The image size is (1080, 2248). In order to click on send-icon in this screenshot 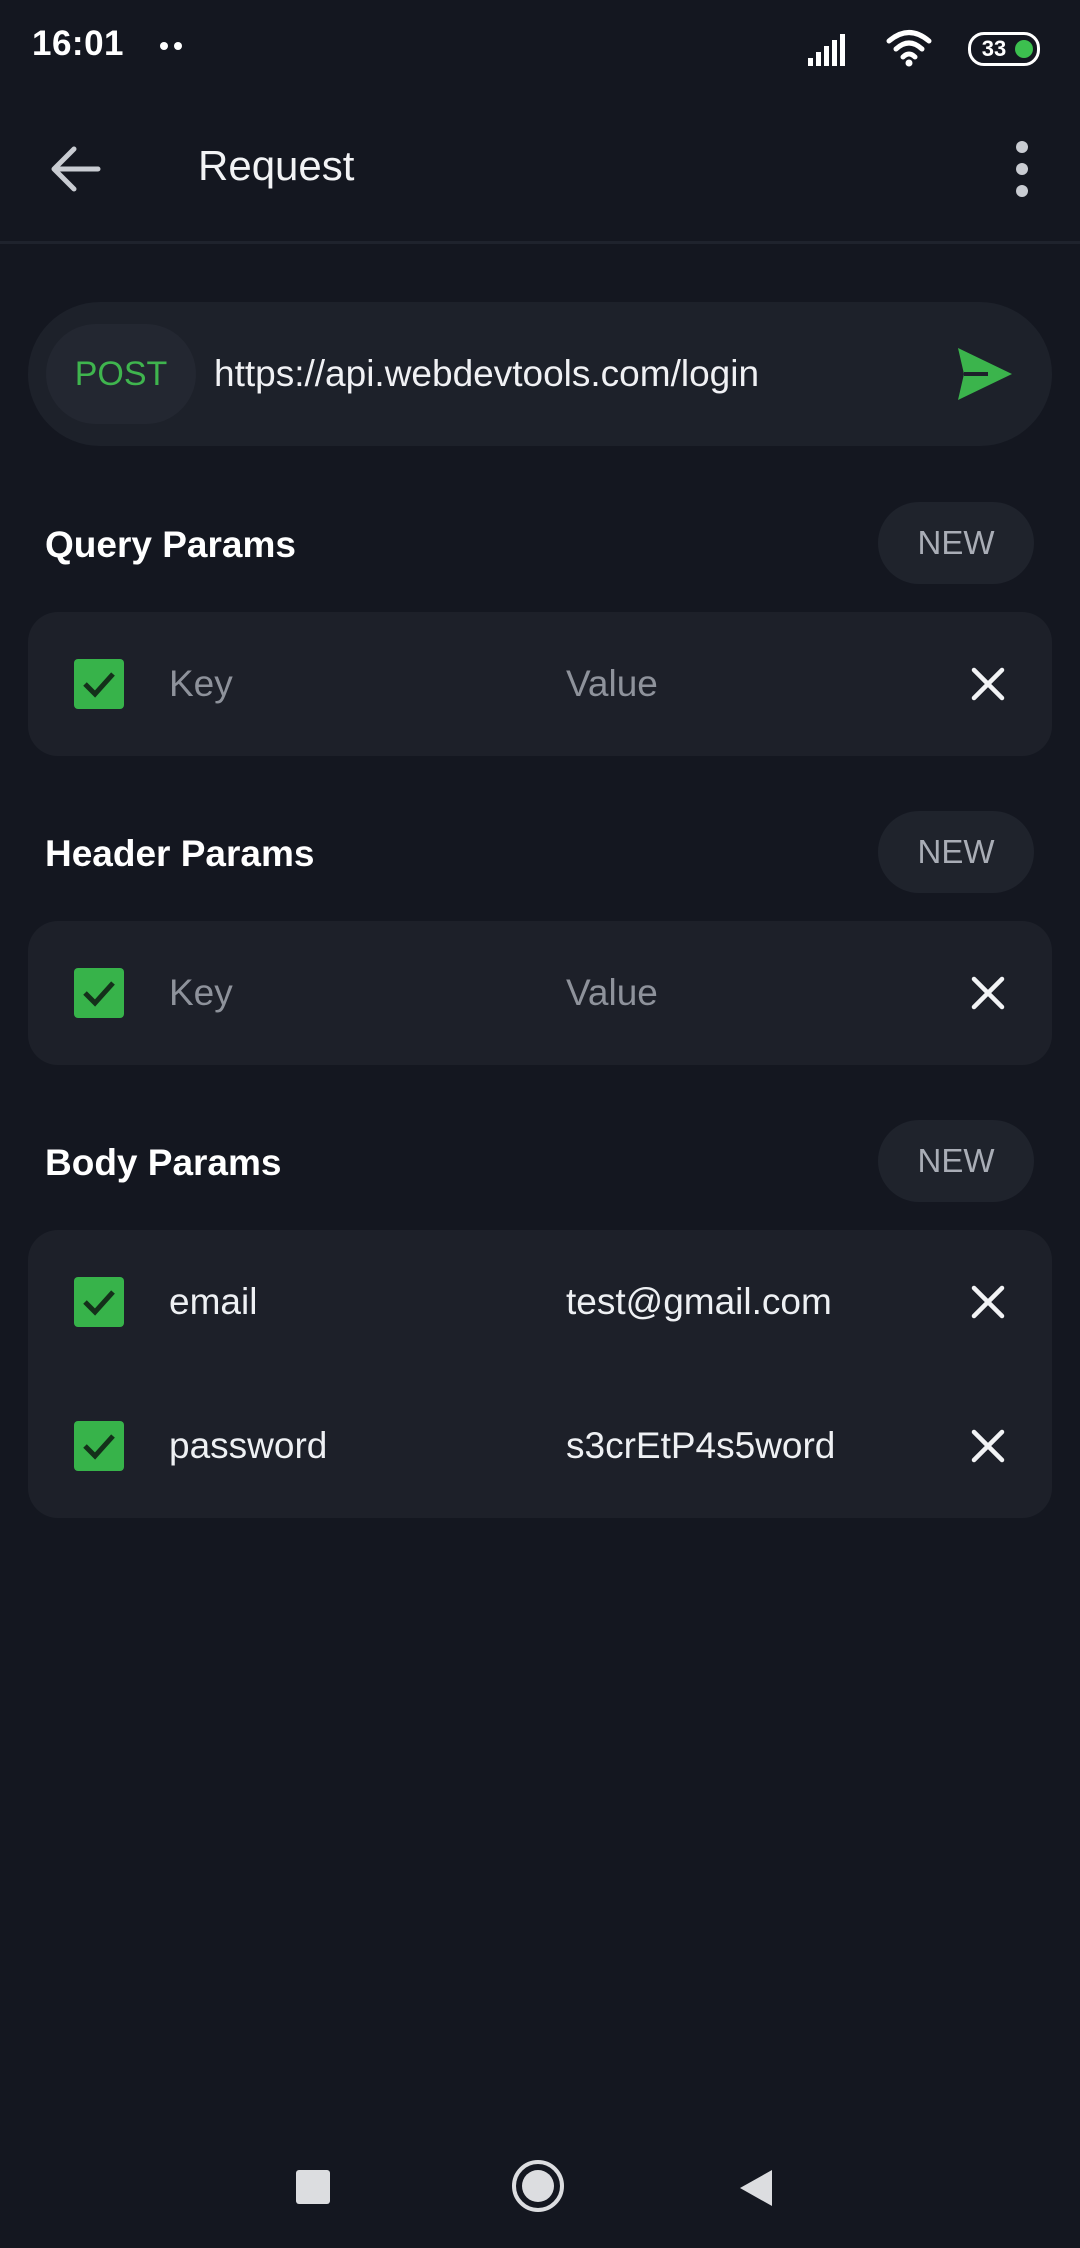, I will do `click(985, 374)`.